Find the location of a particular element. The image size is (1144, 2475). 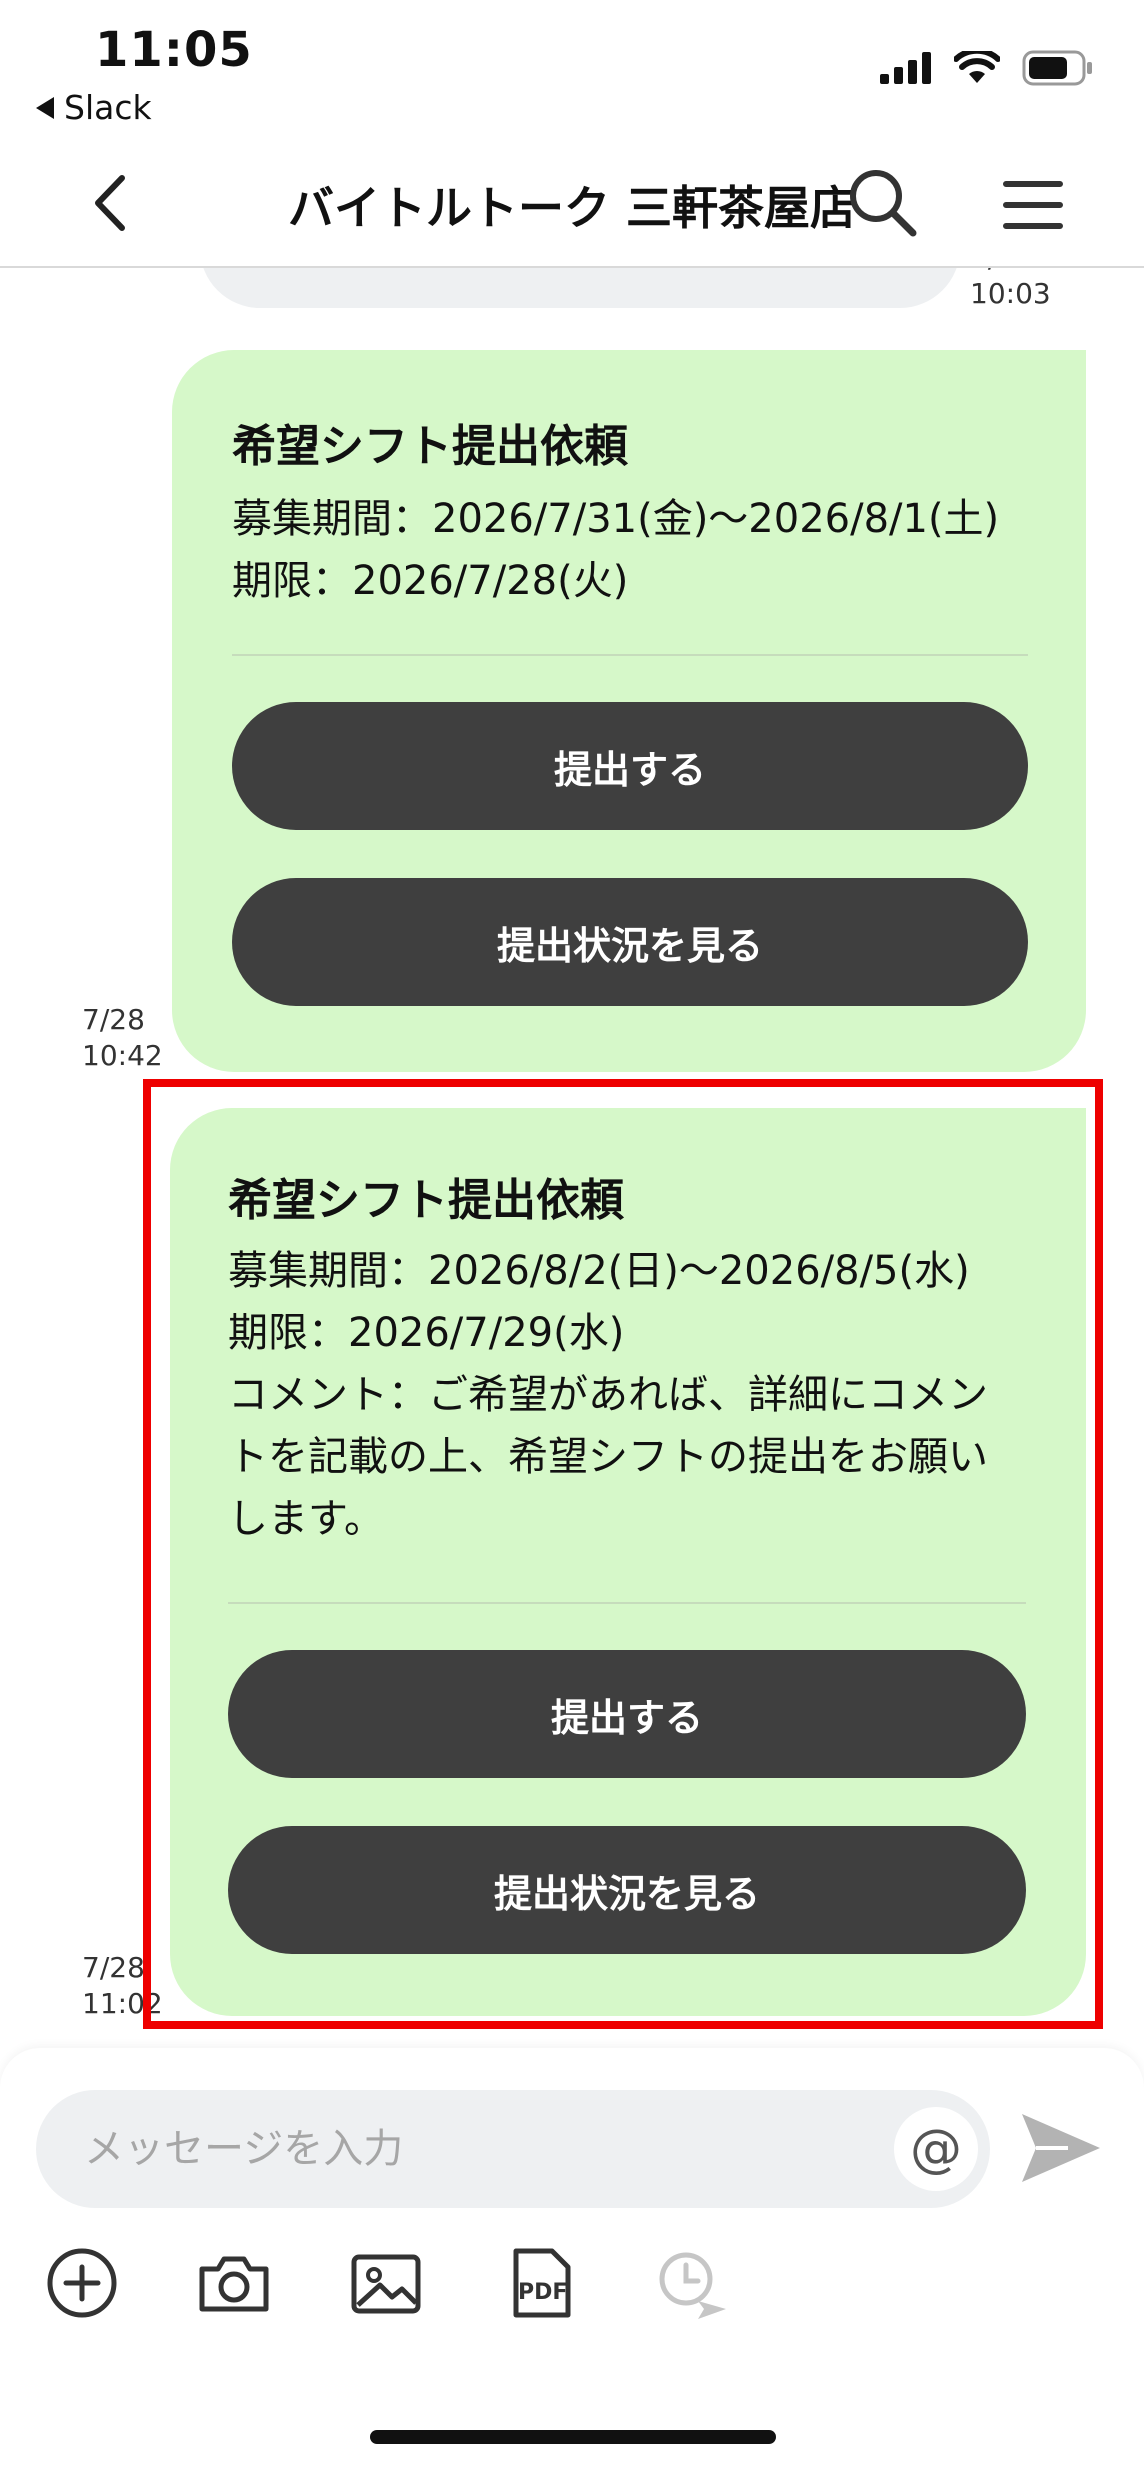

recruitment-period: 募集期間：2026/8/2(日)～2026/8/5(水) is located at coordinates (599, 1271).